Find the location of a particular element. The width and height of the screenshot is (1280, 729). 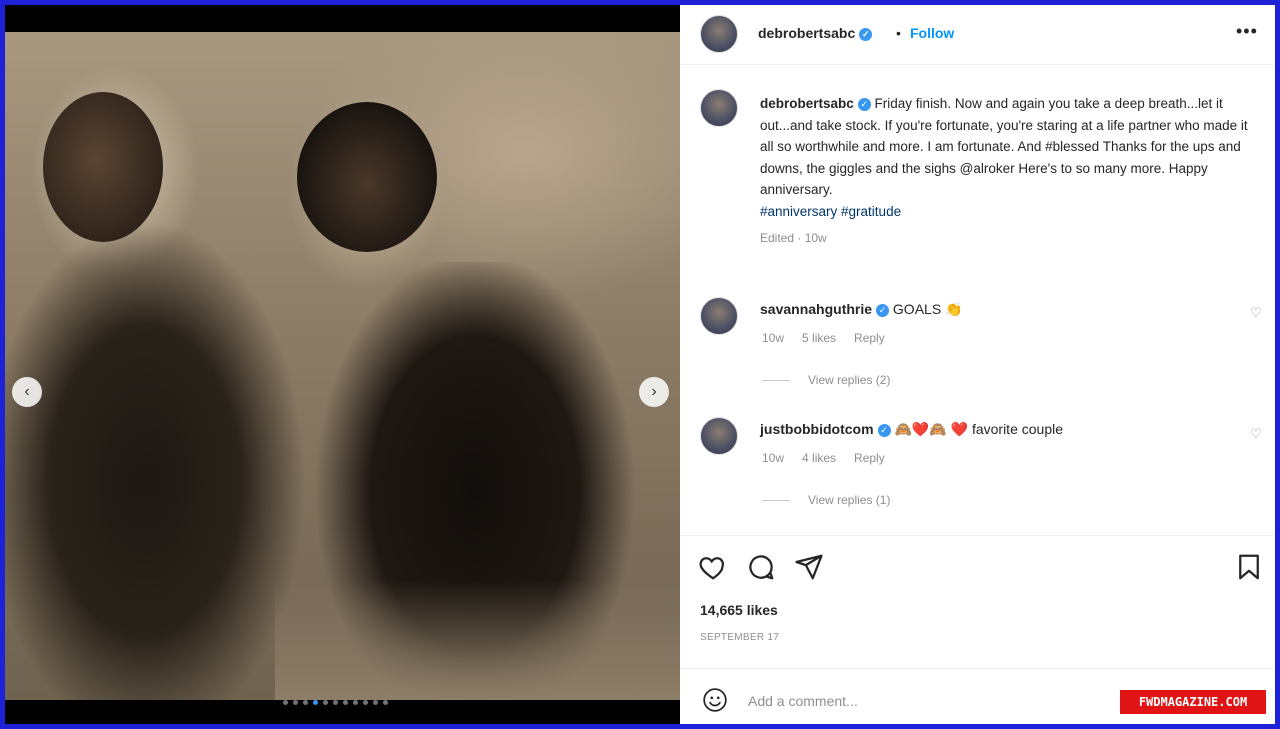

view-replies-button: View replies (2) is located at coordinates (826, 380).